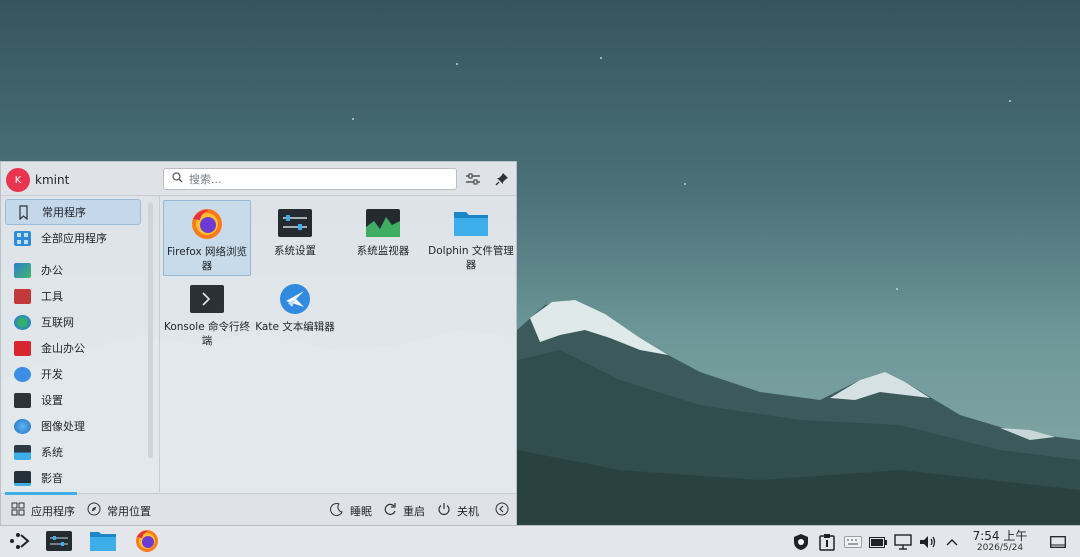  I want to click on power-icon, so click(444, 510).